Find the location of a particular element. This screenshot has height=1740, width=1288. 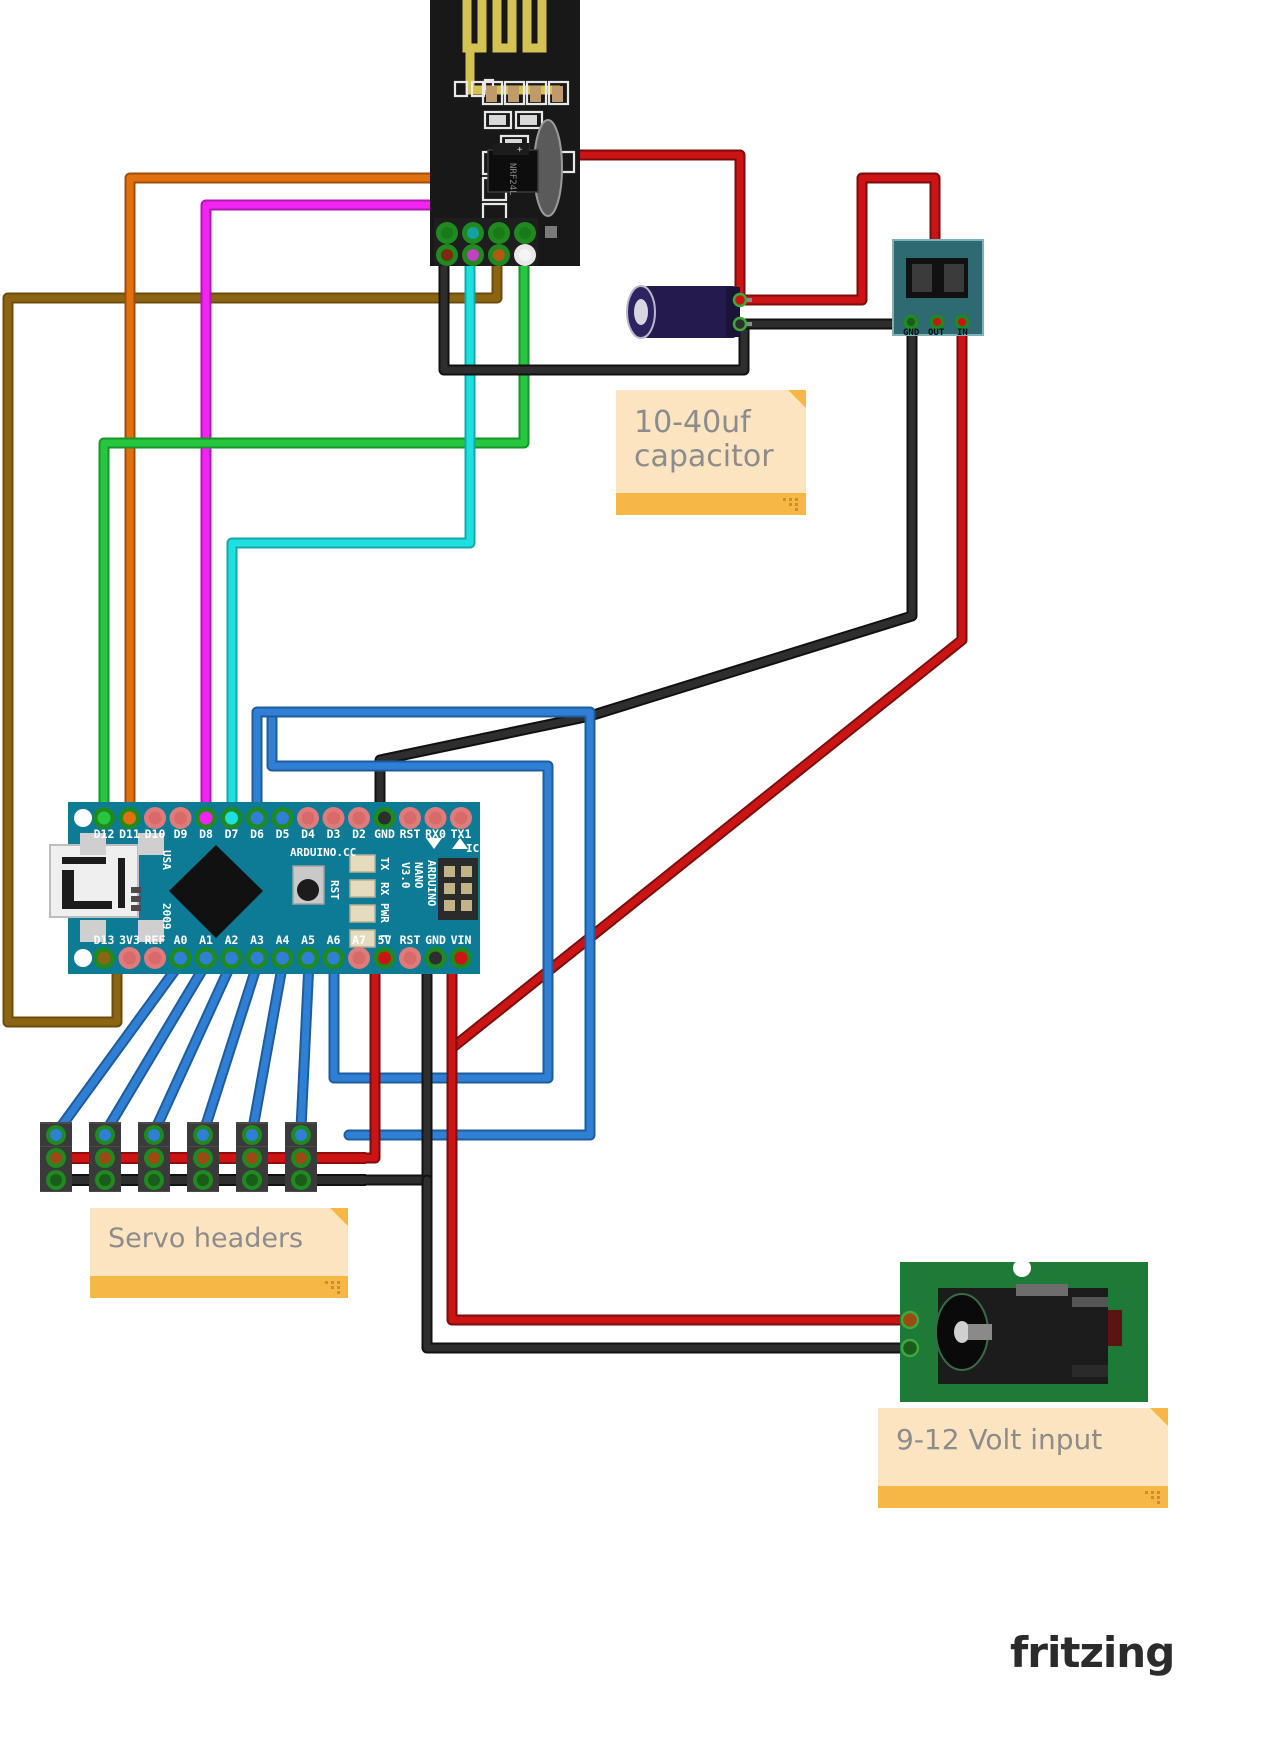

note-power-input-text: 9-12 Volt input is located at coordinates (999, 1439).